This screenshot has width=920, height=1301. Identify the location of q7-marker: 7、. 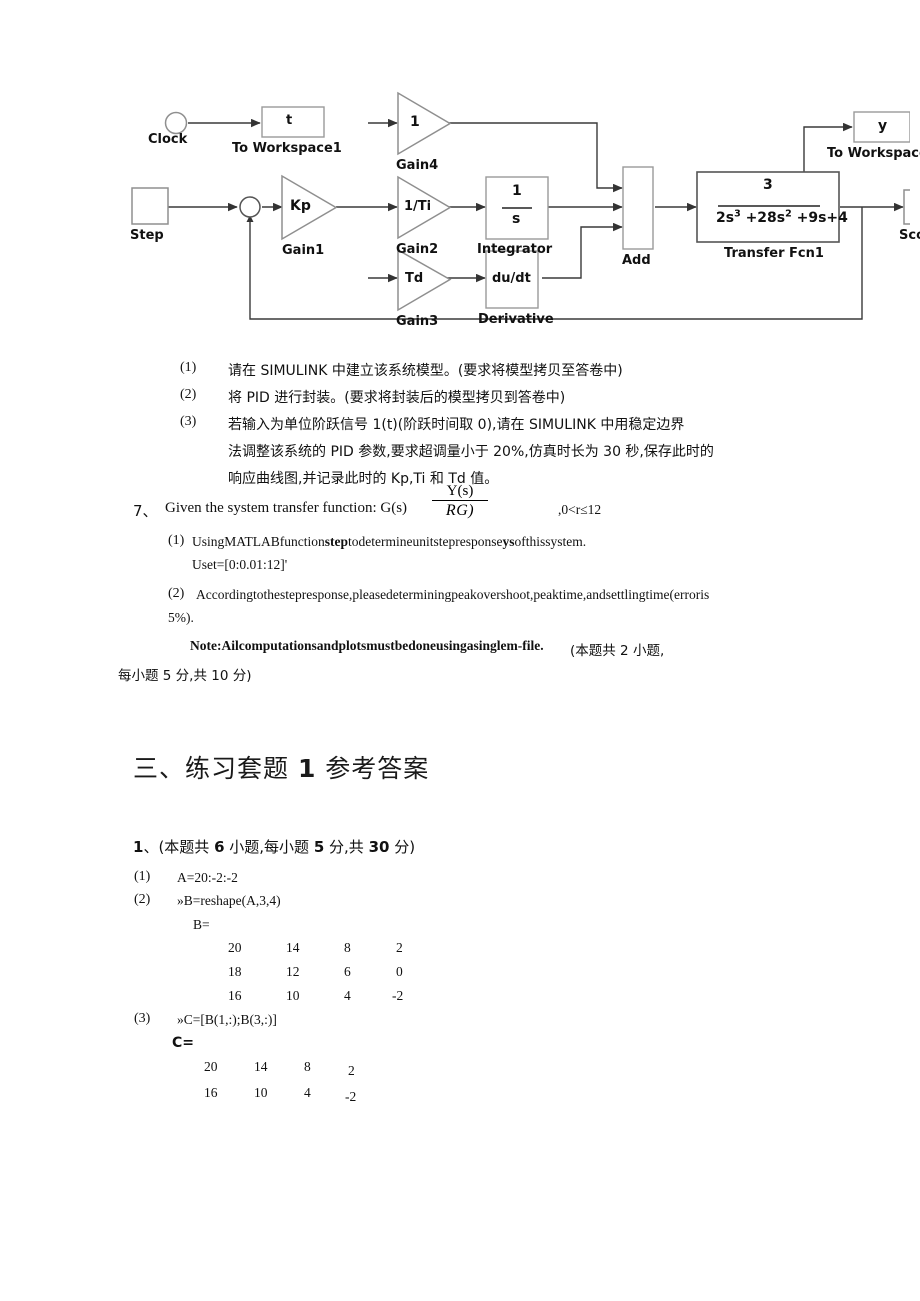
(145, 511).